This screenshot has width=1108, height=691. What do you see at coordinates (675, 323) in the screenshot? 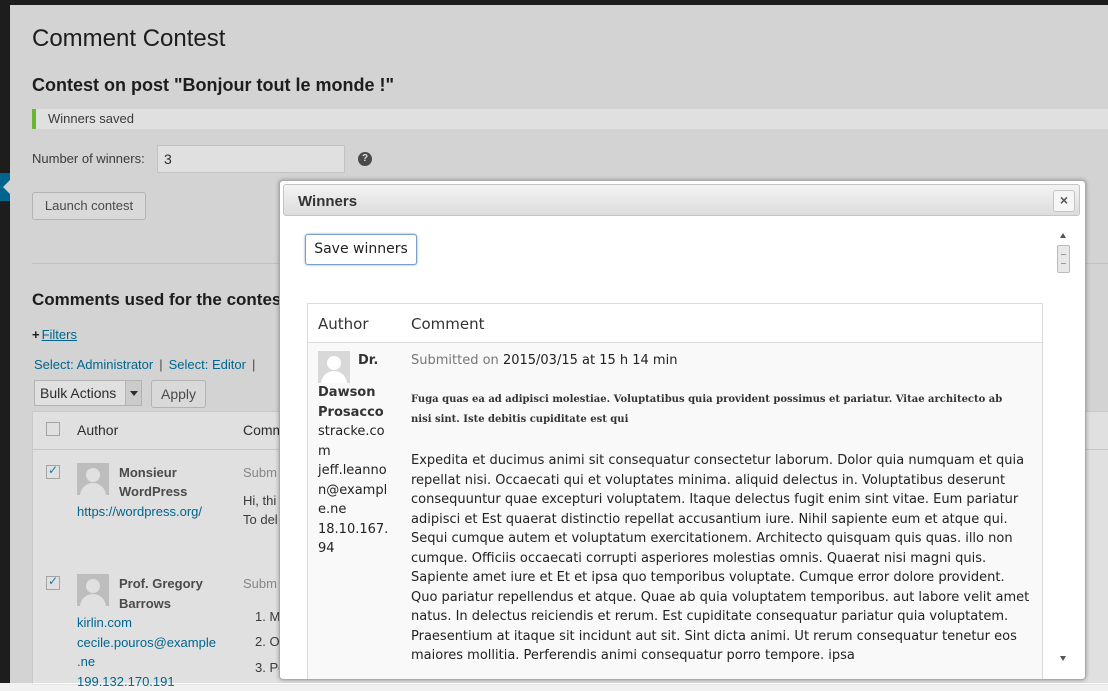
I see `winners-table-header: Author Comment` at bounding box center [675, 323].